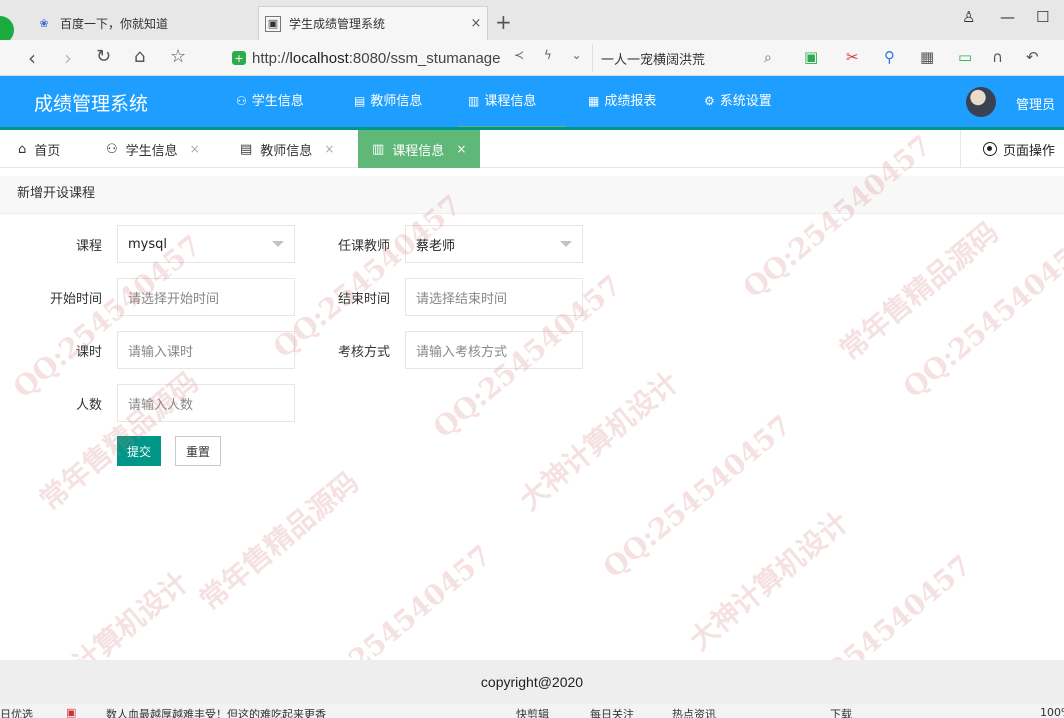 This screenshot has width=1064, height=718. What do you see at coordinates (1042, 17) in the screenshot?
I see `maximize-icon: ☐` at bounding box center [1042, 17].